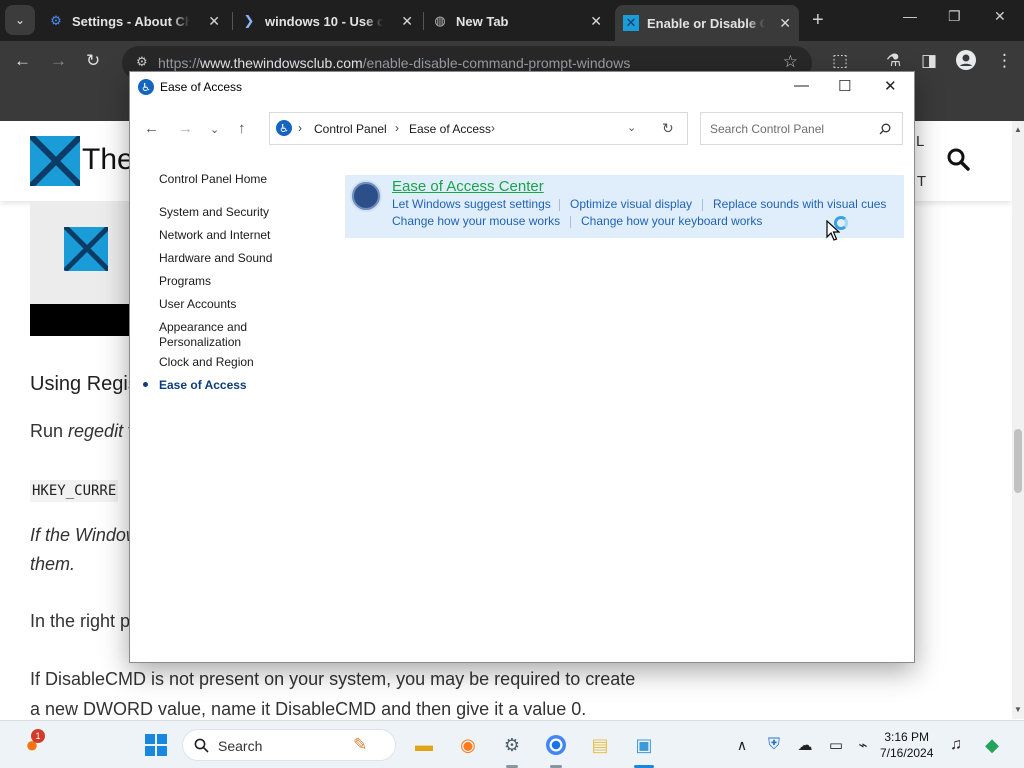  I want to click on reload-icon: ↻, so click(93, 61).